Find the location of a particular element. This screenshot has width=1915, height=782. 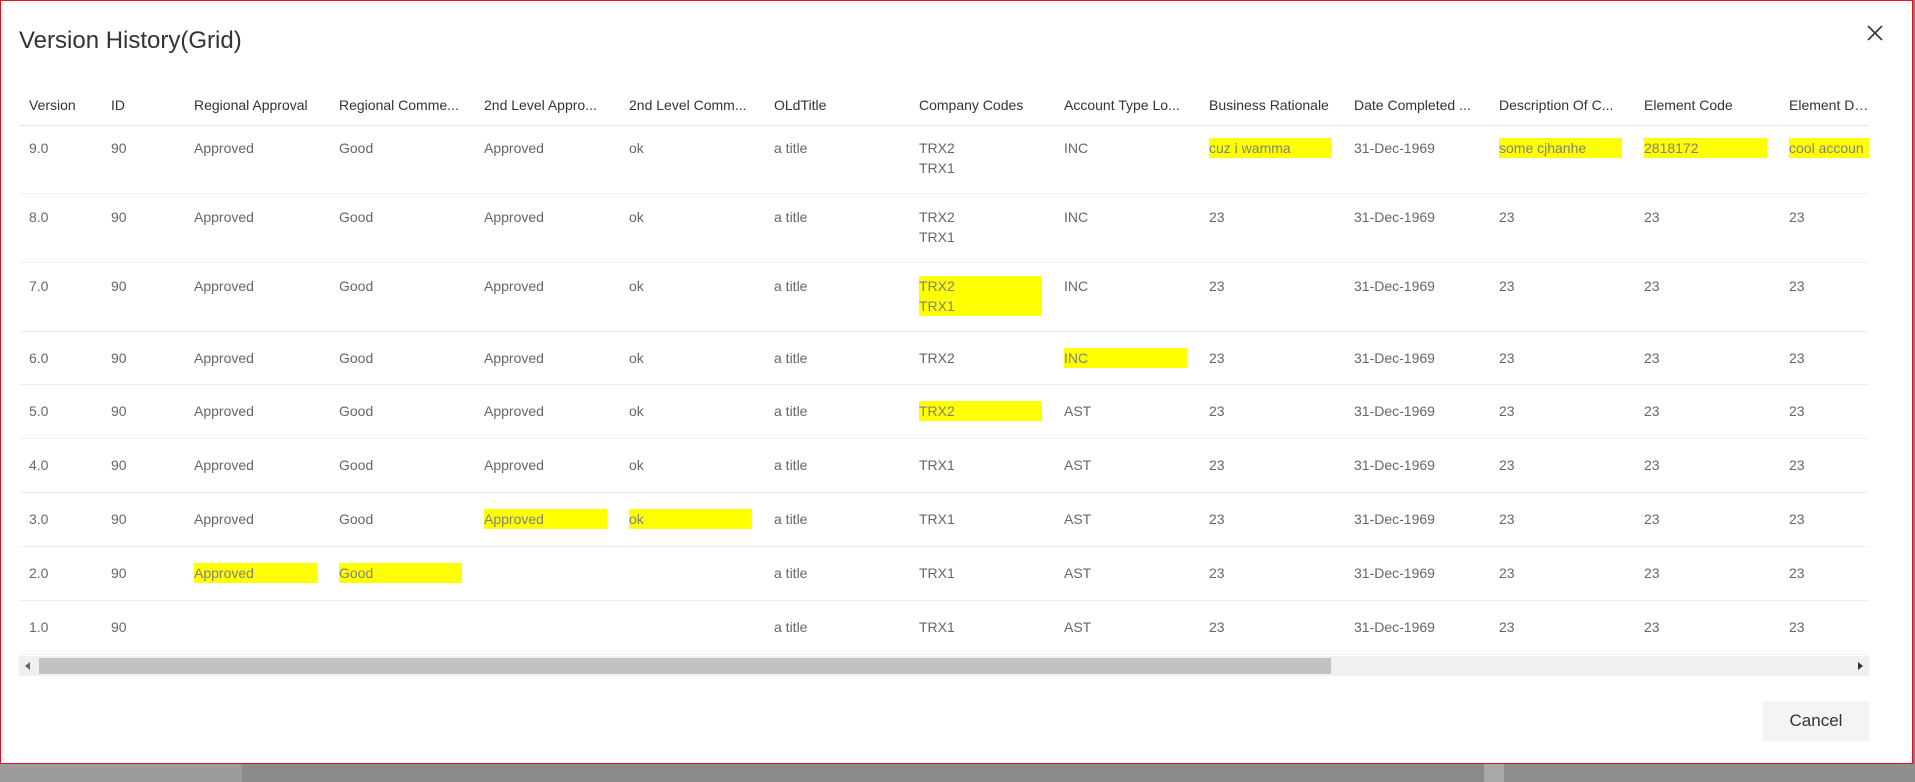

column-header: Version is located at coordinates (66, 105).